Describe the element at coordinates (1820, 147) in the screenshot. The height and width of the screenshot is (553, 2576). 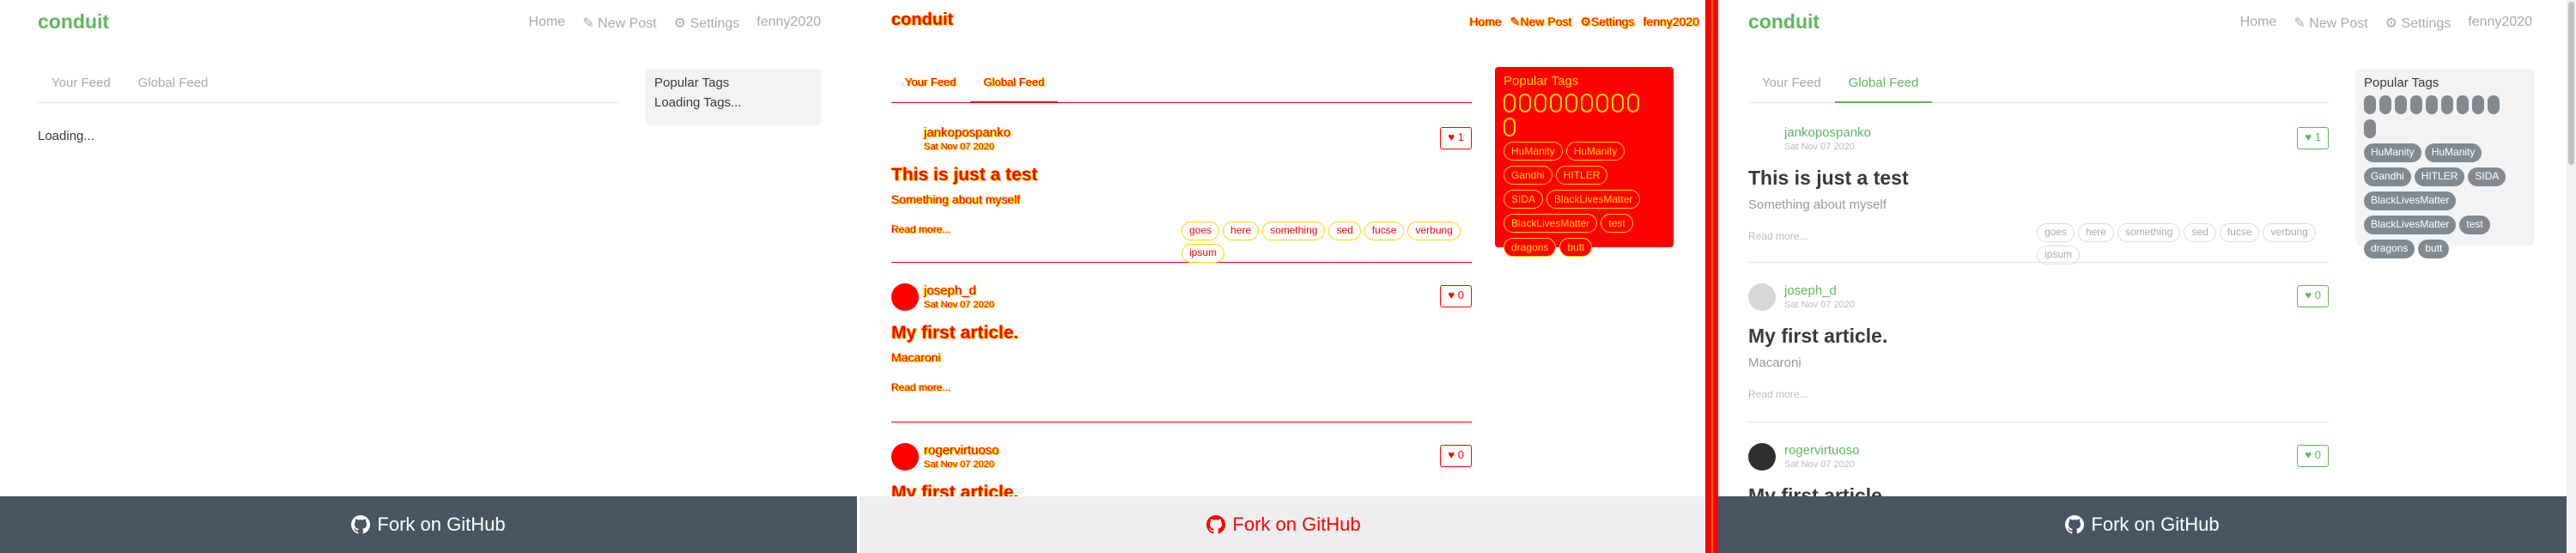
I see `article-date: Sat Nov 07 2020` at that location.